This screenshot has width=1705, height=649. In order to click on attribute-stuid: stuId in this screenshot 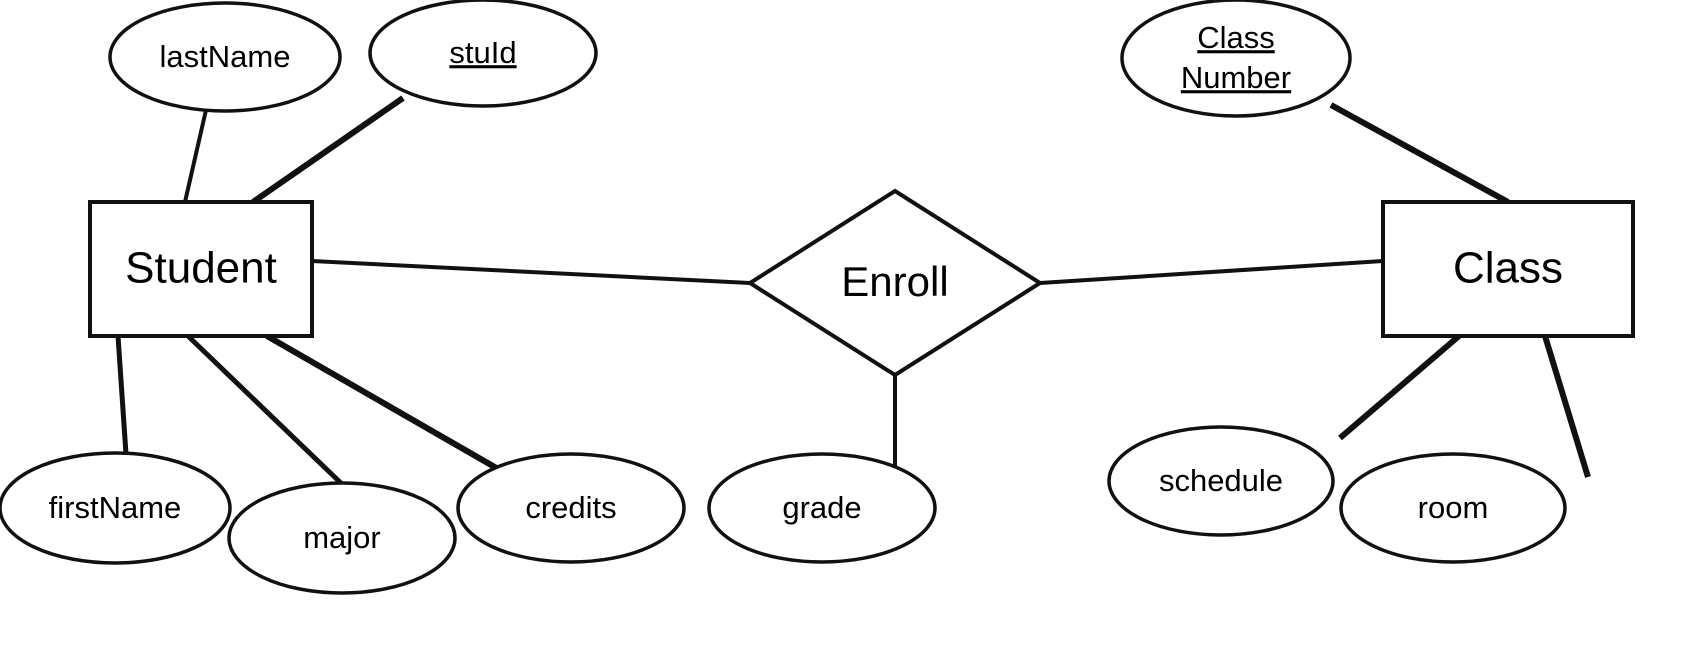, I will do `click(483, 54)`.